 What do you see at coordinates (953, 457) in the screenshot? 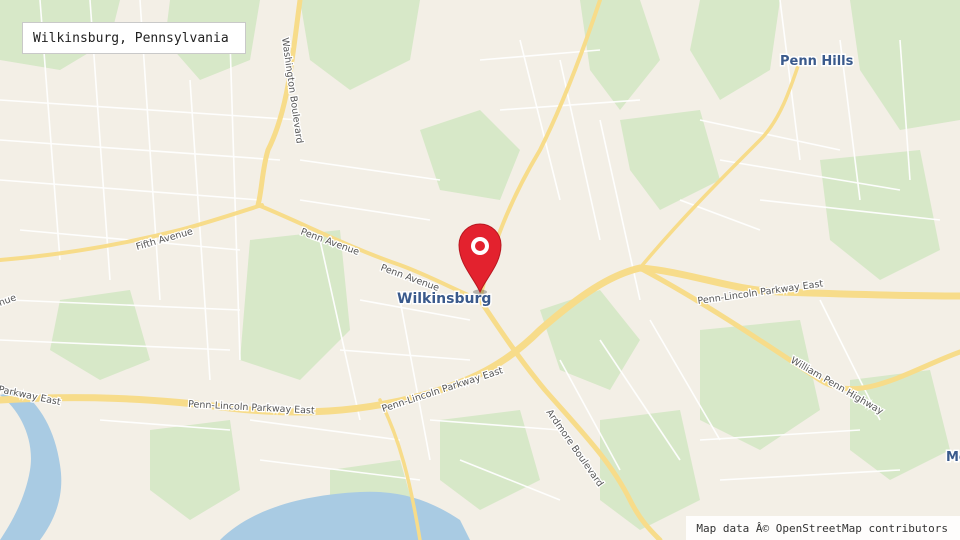
I see `place-label-edge: Mo` at bounding box center [953, 457].